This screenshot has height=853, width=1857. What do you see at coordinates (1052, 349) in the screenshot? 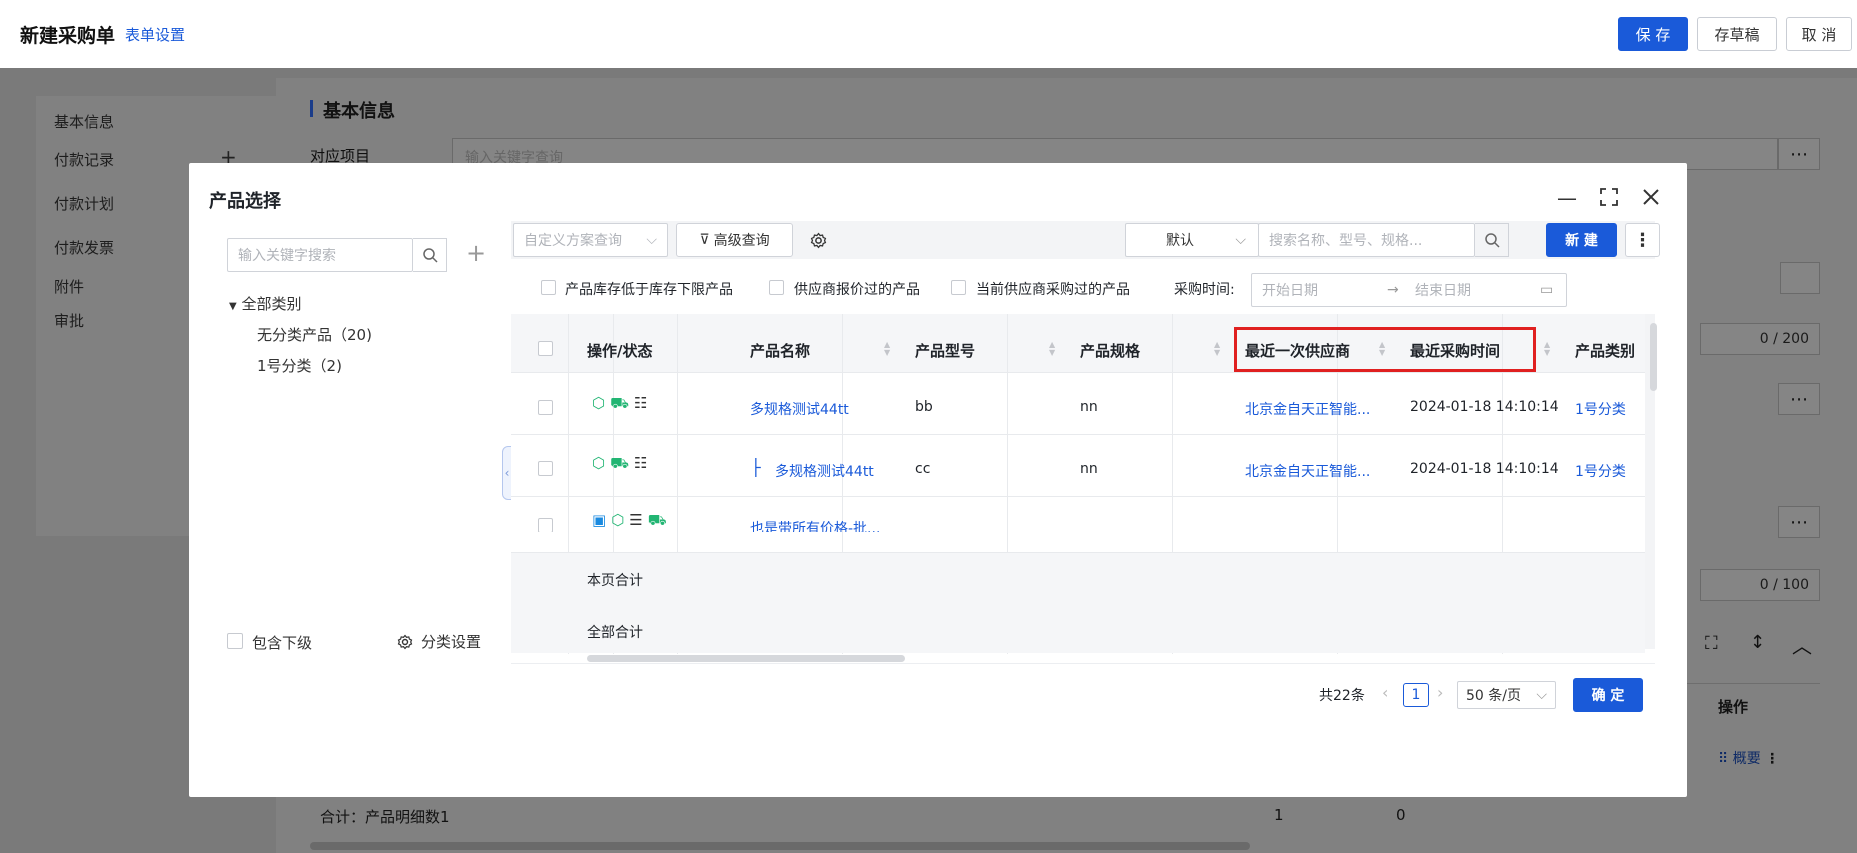
I see `sort-icon-model: ▲ ▼` at bounding box center [1052, 349].